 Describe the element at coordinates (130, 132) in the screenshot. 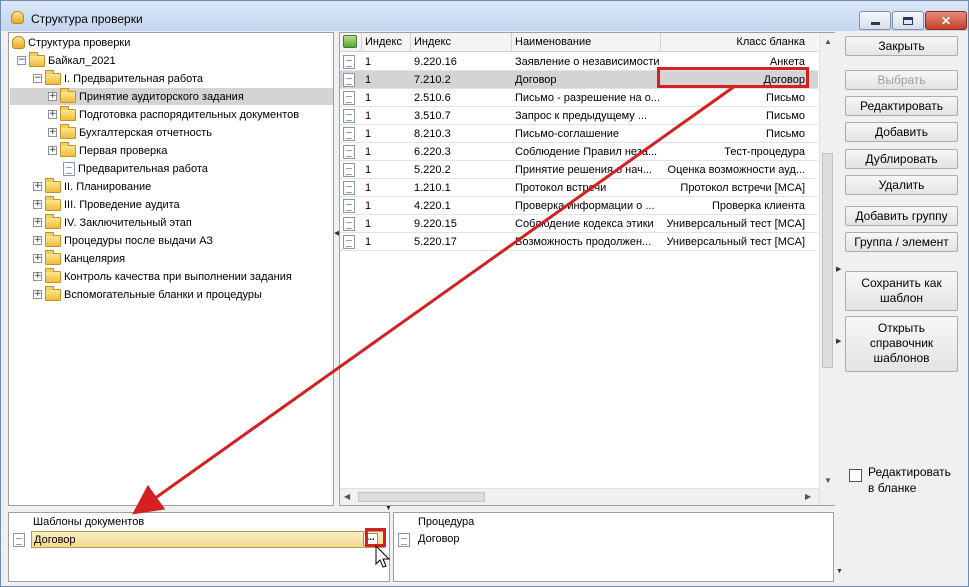

I see `tree-item: + Бухгалтерская отчетность` at that location.